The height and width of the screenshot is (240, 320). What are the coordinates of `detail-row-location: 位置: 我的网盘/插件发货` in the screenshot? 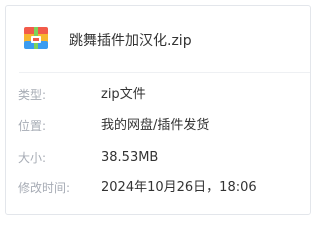 It's located at (158, 126).